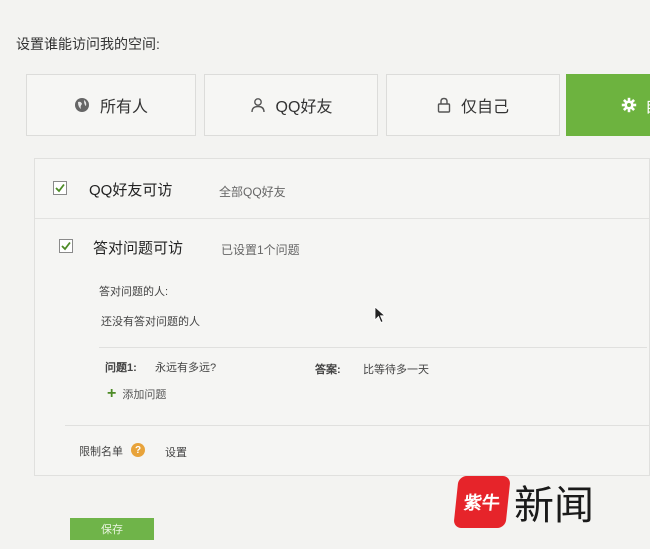 The height and width of the screenshot is (549, 650). Describe the element at coordinates (66, 246) in the screenshot. I see `question-access-checkbox` at that location.